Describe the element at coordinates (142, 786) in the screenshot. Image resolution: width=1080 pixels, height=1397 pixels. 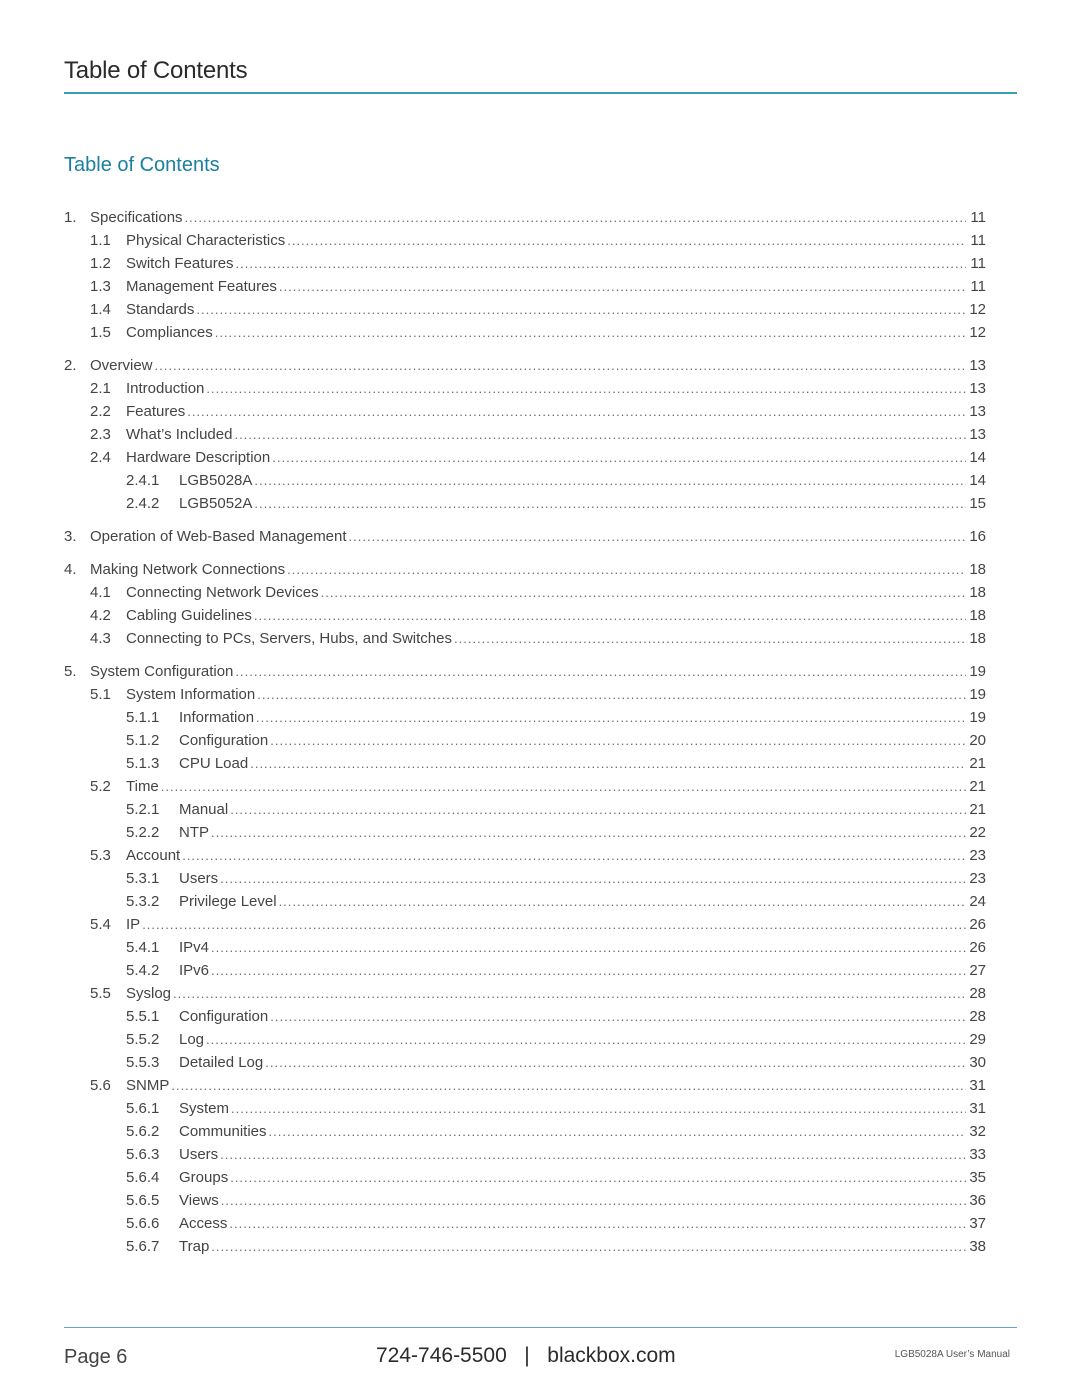
I see `toc-entry-title: Time` at that location.